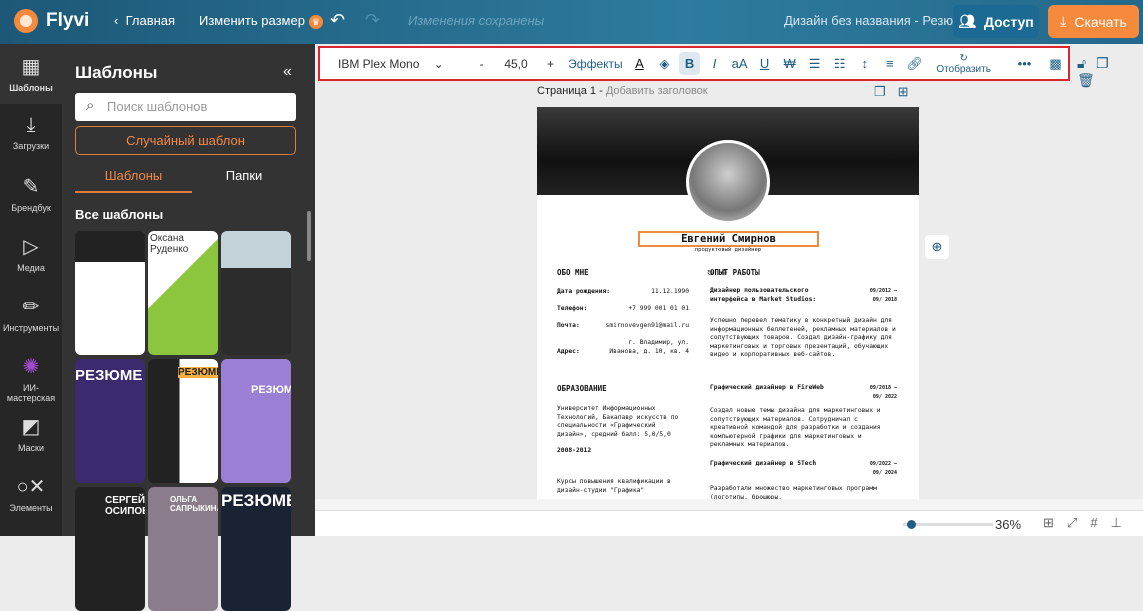 This screenshot has width=1143, height=611. I want to click on duplicate-icon: ❐, so click(1107, 63).